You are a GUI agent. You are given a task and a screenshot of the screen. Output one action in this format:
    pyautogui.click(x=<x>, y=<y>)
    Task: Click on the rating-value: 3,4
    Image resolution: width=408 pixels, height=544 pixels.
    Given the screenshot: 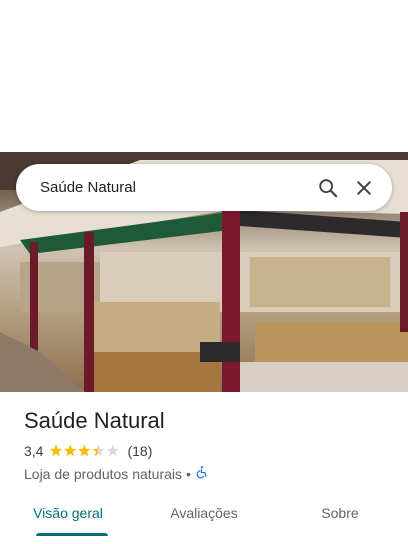 What is the action you would take?
    pyautogui.click(x=34, y=451)
    